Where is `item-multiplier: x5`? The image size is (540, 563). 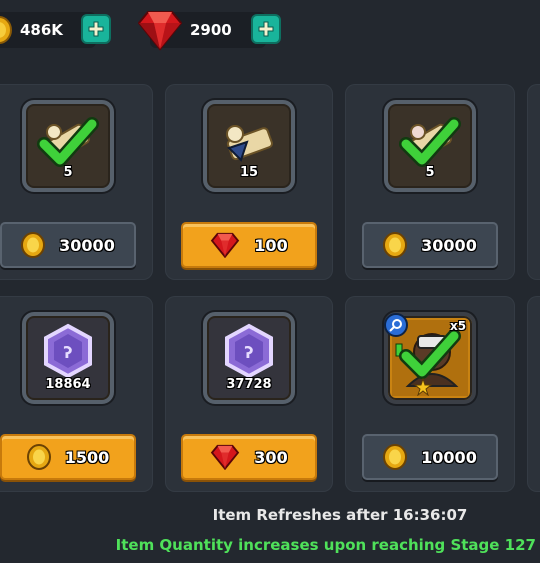 item-multiplier: x5 is located at coordinates (458, 326).